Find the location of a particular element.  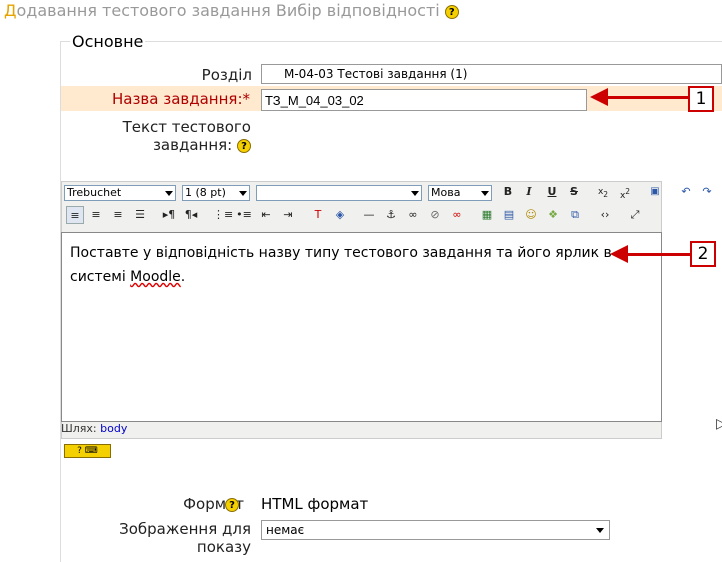

horizontal-rule-icon: — is located at coordinates (369, 215).